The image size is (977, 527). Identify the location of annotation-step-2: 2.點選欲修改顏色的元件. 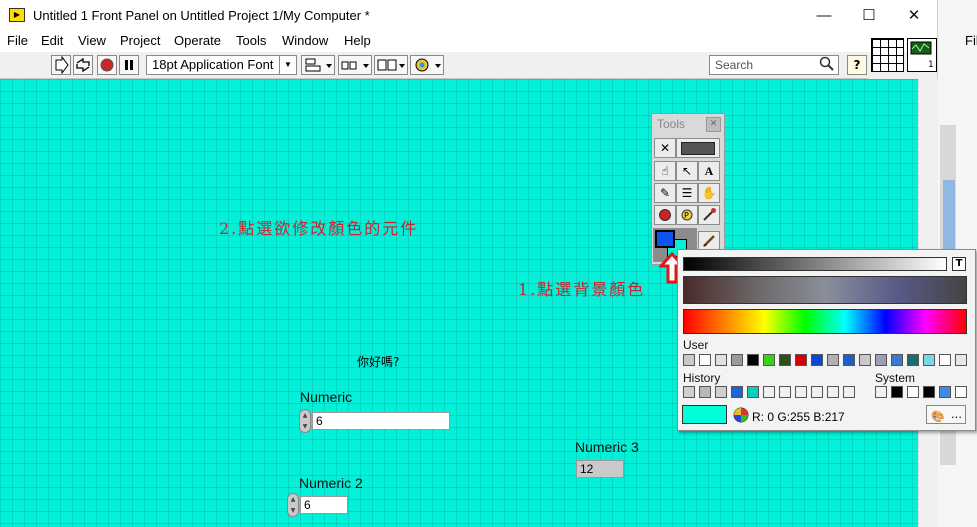
(319, 228).